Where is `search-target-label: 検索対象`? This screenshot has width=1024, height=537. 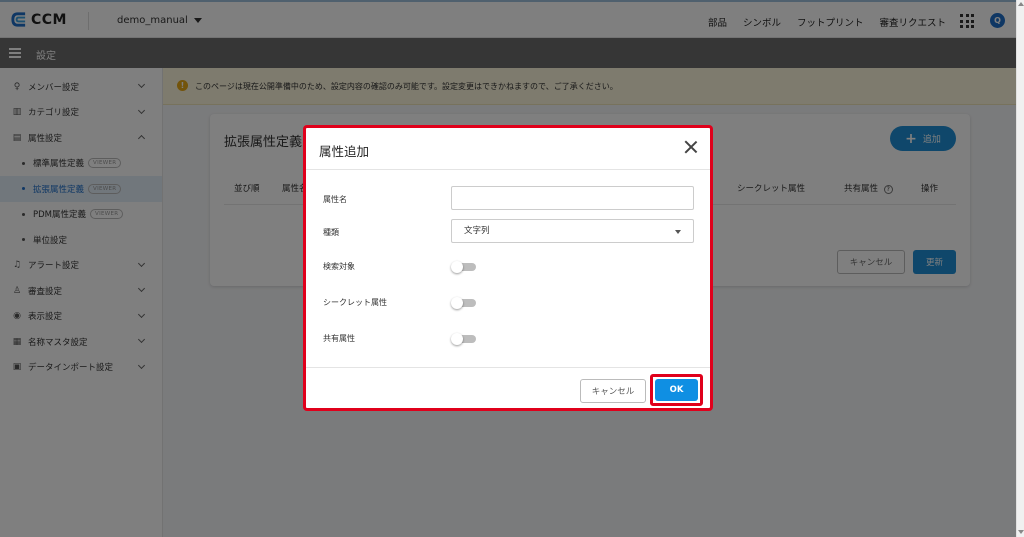
search-target-label: 検索対象 is located at coordinates (339, 266).